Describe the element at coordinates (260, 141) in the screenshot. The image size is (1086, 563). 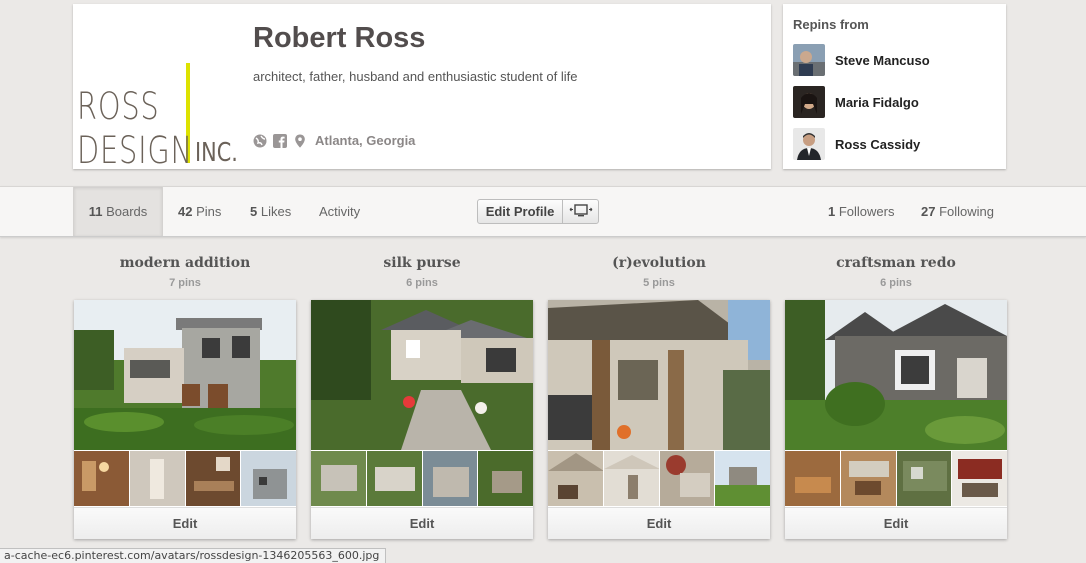
I see `globe-icon` at that location.